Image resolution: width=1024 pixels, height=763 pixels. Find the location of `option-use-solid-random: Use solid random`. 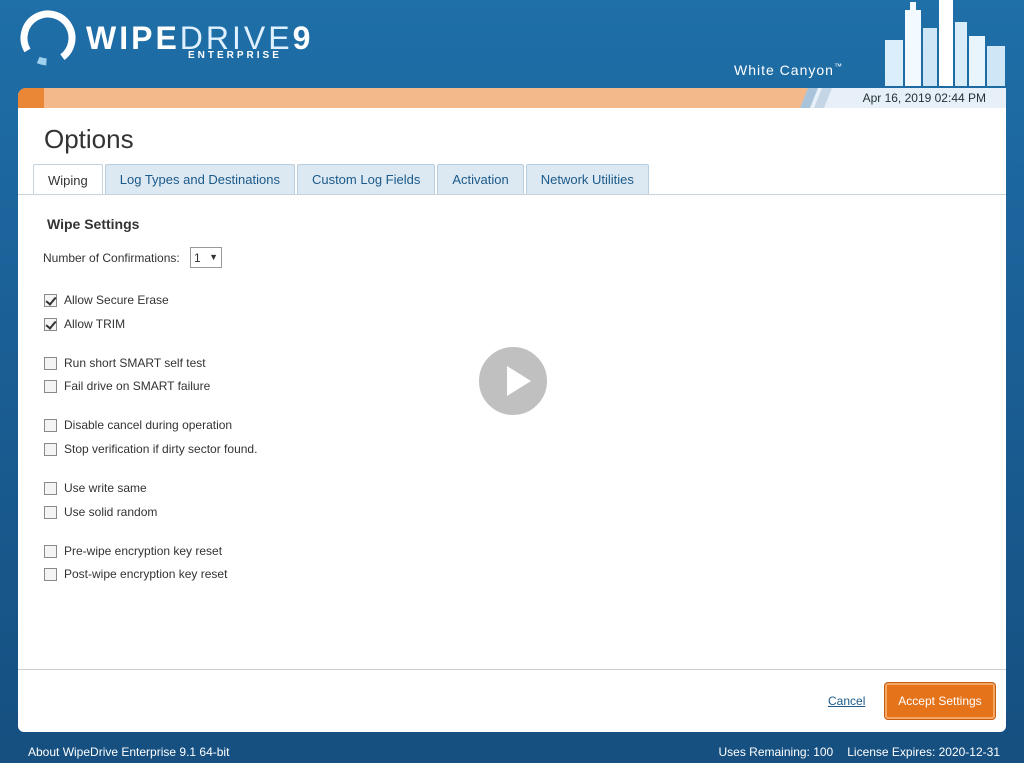

option-use-solid-random: Use solid random is located at coordinates (100, 512).